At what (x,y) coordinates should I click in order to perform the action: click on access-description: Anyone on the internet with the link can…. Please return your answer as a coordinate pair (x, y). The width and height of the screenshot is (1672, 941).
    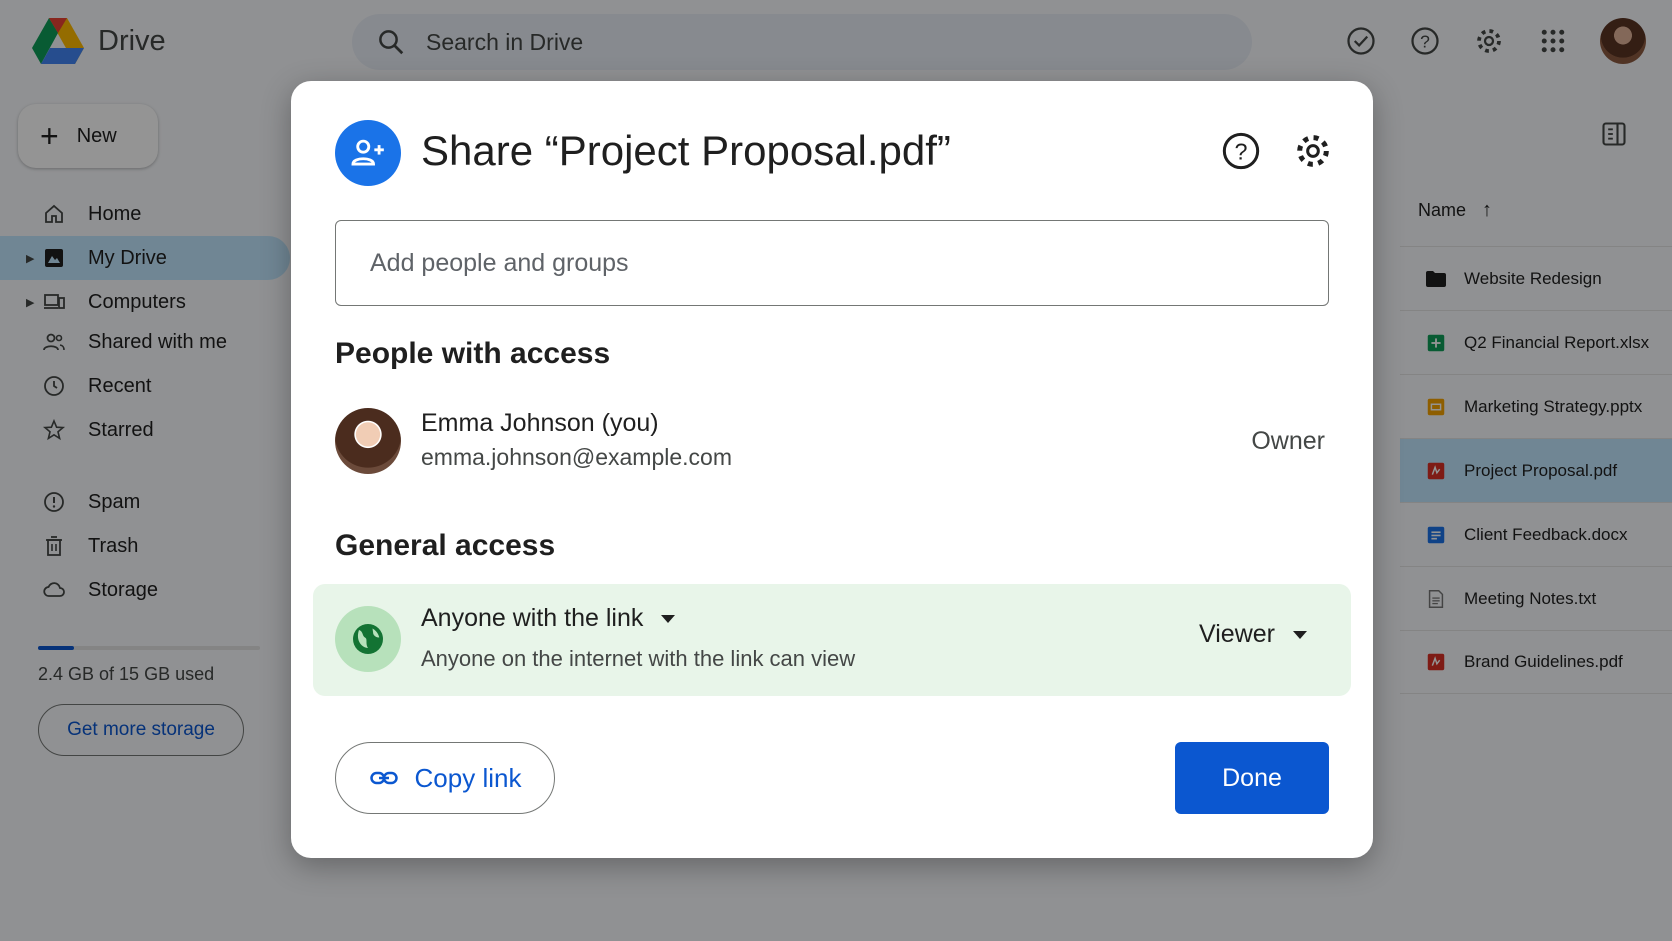
    Looking at the image, I should click on (638, 658).